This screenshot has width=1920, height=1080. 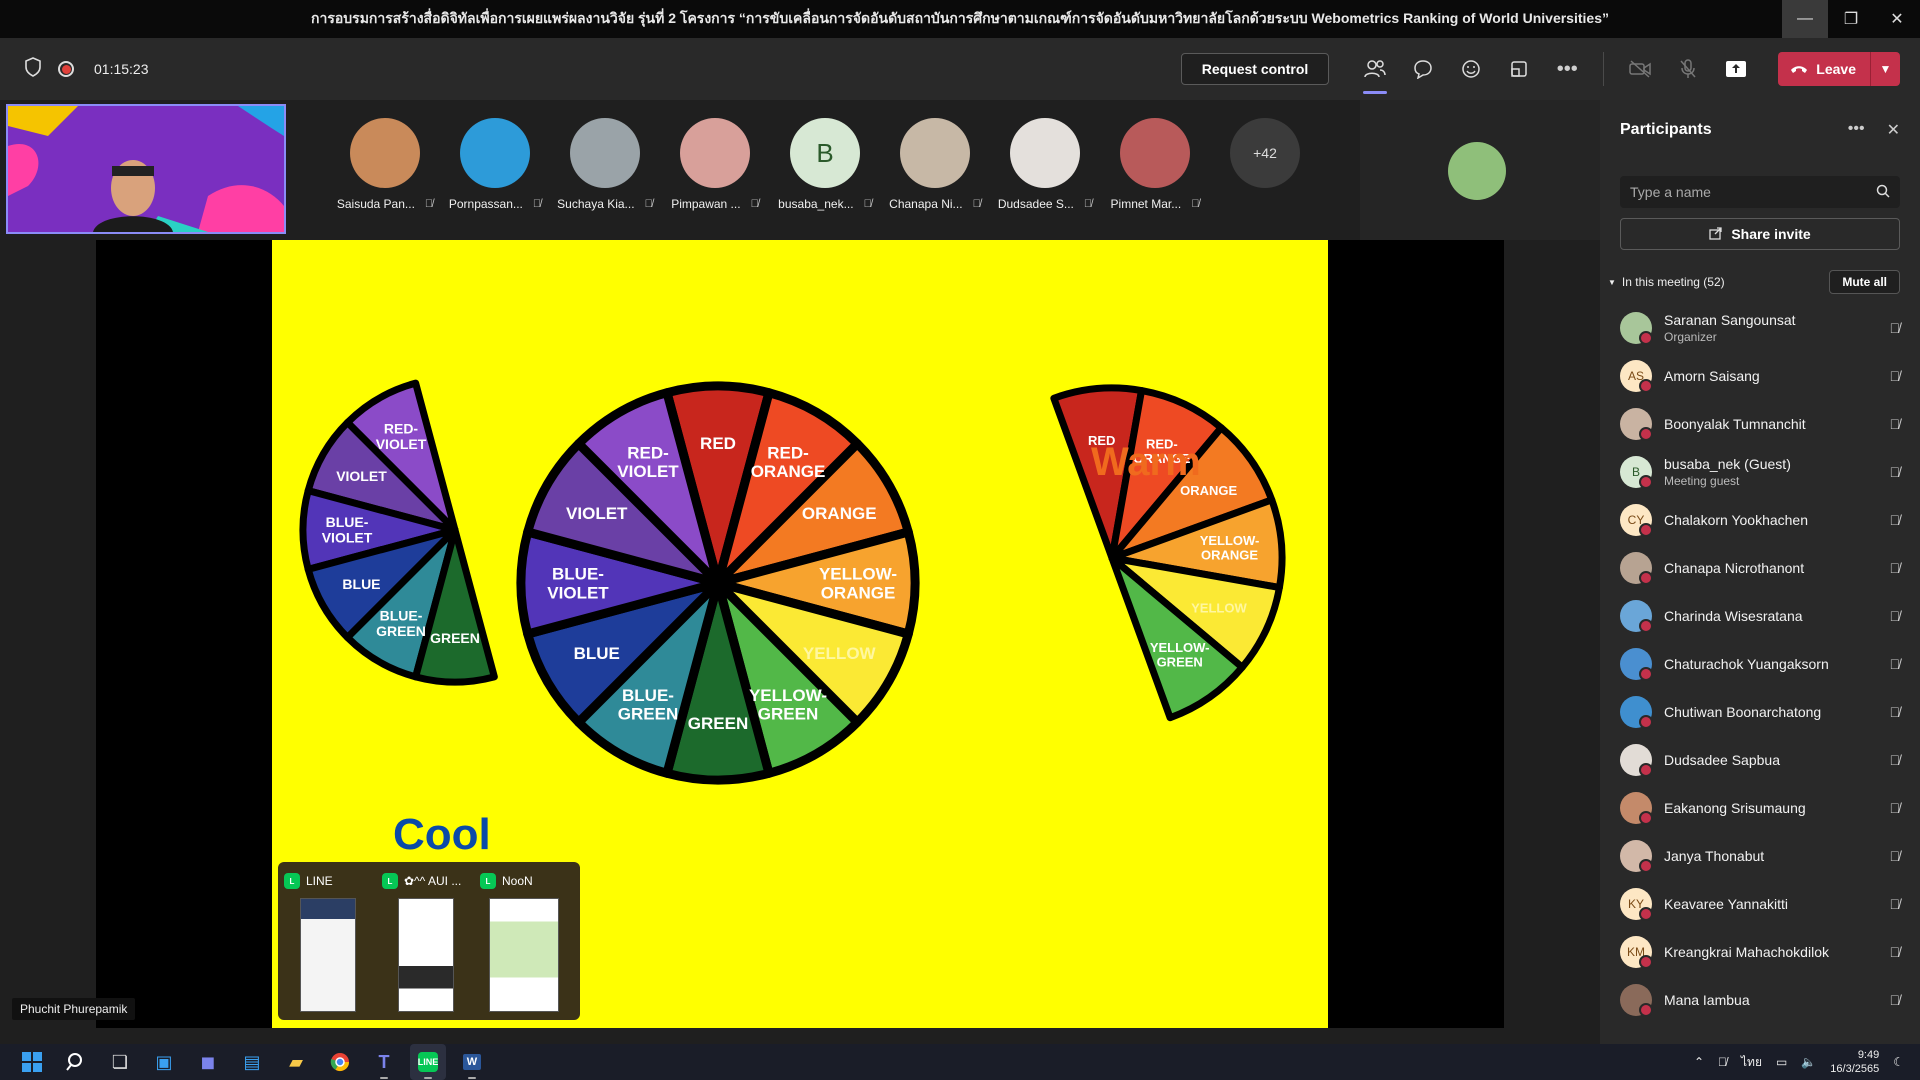 What do you see at coordinates (825, 164) in the screenshot?
I see `participant-tile: B busaba_nek... 🎙̸` at bounding box center [825, 164].